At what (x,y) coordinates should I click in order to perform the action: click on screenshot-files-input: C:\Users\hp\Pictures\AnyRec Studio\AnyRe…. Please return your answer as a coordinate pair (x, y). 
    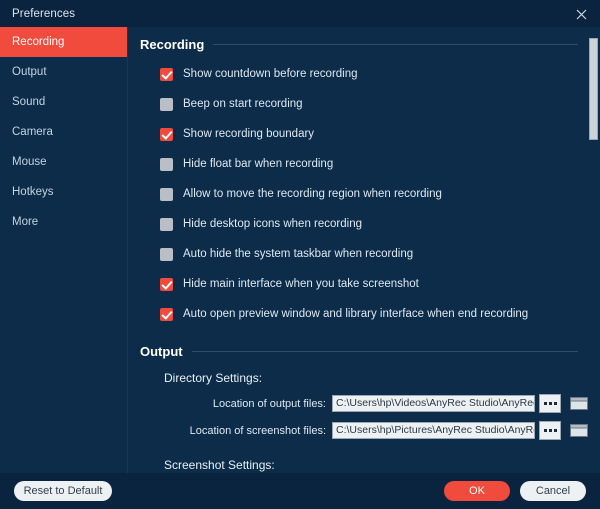
    Looking at the image, I should click on (433, 430).